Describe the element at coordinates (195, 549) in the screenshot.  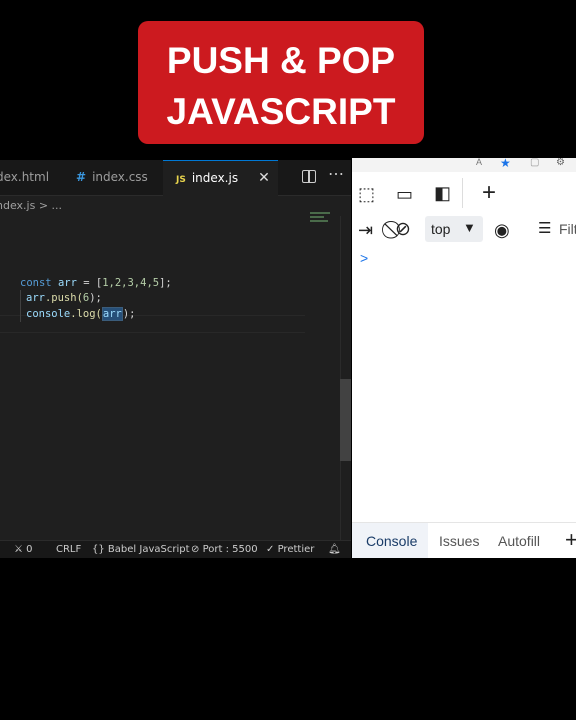
I see `port-icon: ⊘` at that location.